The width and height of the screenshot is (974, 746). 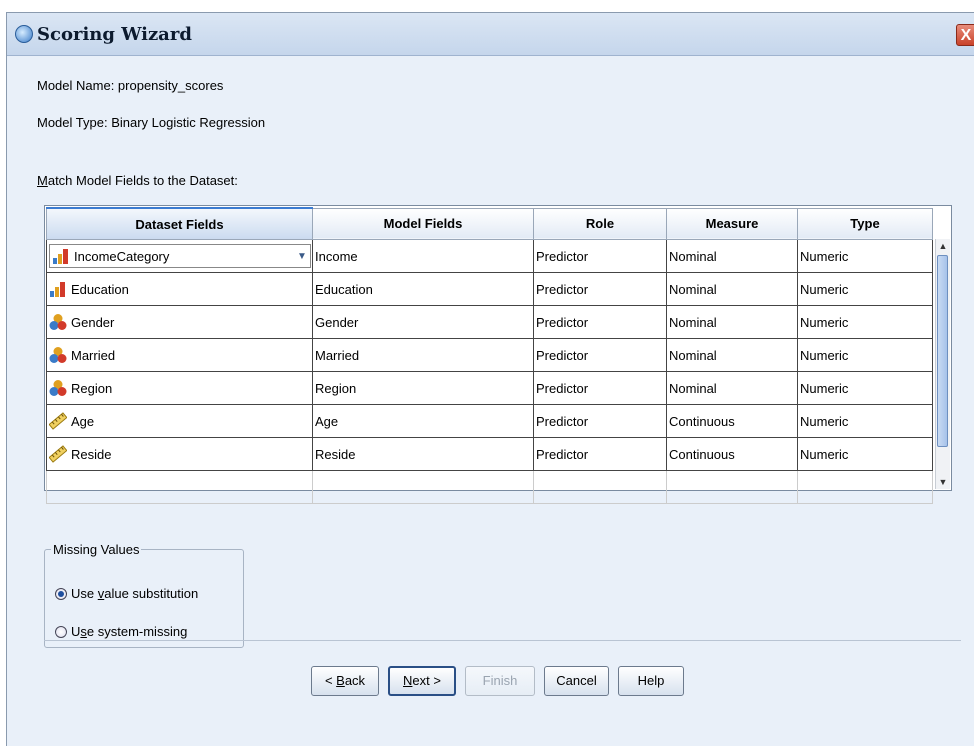 I want to click on close-button: X, so click(x=965, y=35).